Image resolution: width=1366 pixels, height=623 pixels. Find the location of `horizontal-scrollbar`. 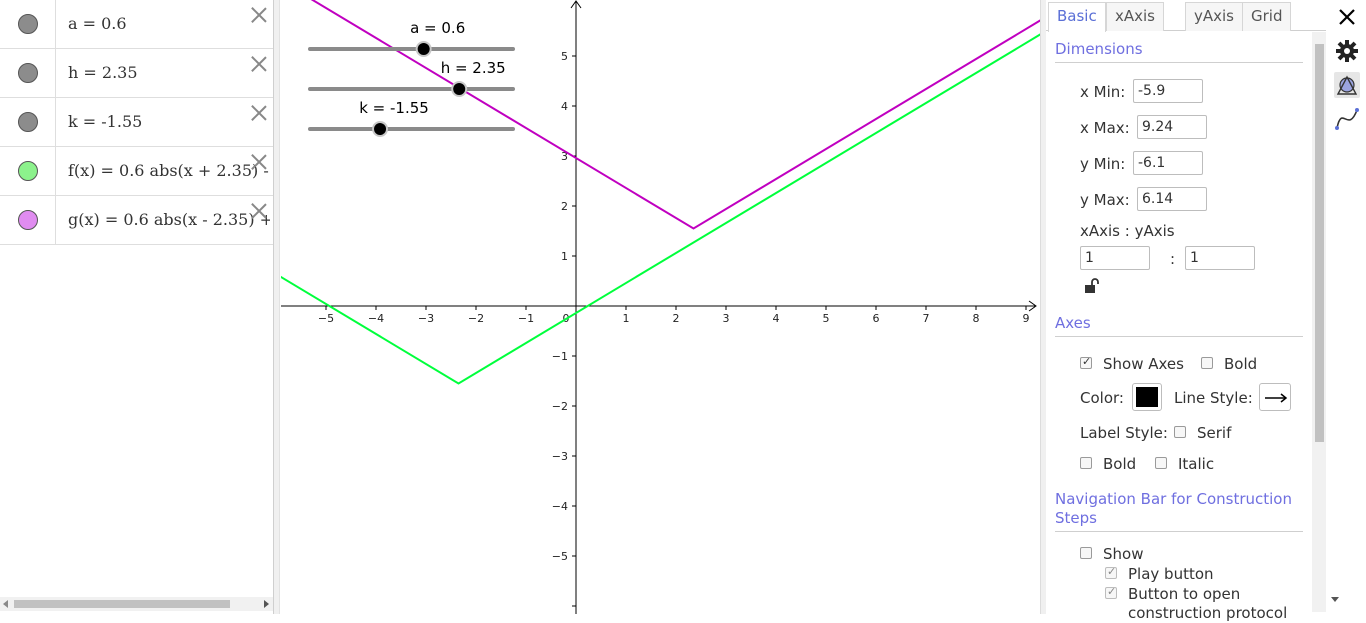

horizontal-scrollbar is located at coordinates (136, 604).